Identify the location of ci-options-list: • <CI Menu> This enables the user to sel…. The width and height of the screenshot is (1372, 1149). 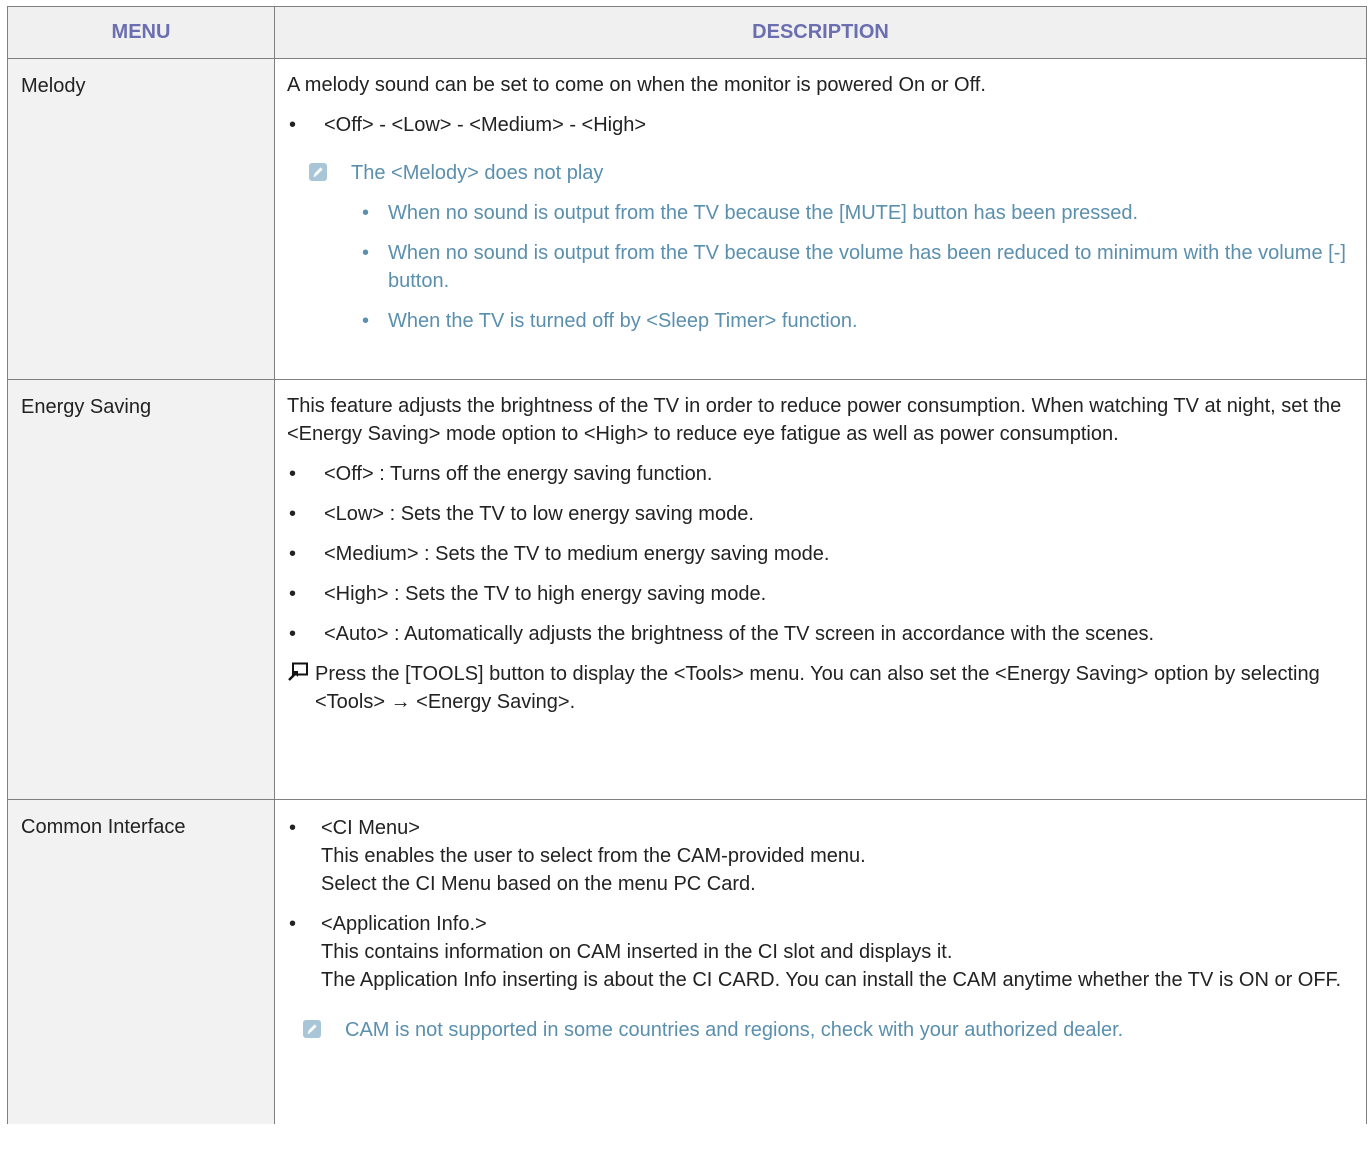
(819, 904).